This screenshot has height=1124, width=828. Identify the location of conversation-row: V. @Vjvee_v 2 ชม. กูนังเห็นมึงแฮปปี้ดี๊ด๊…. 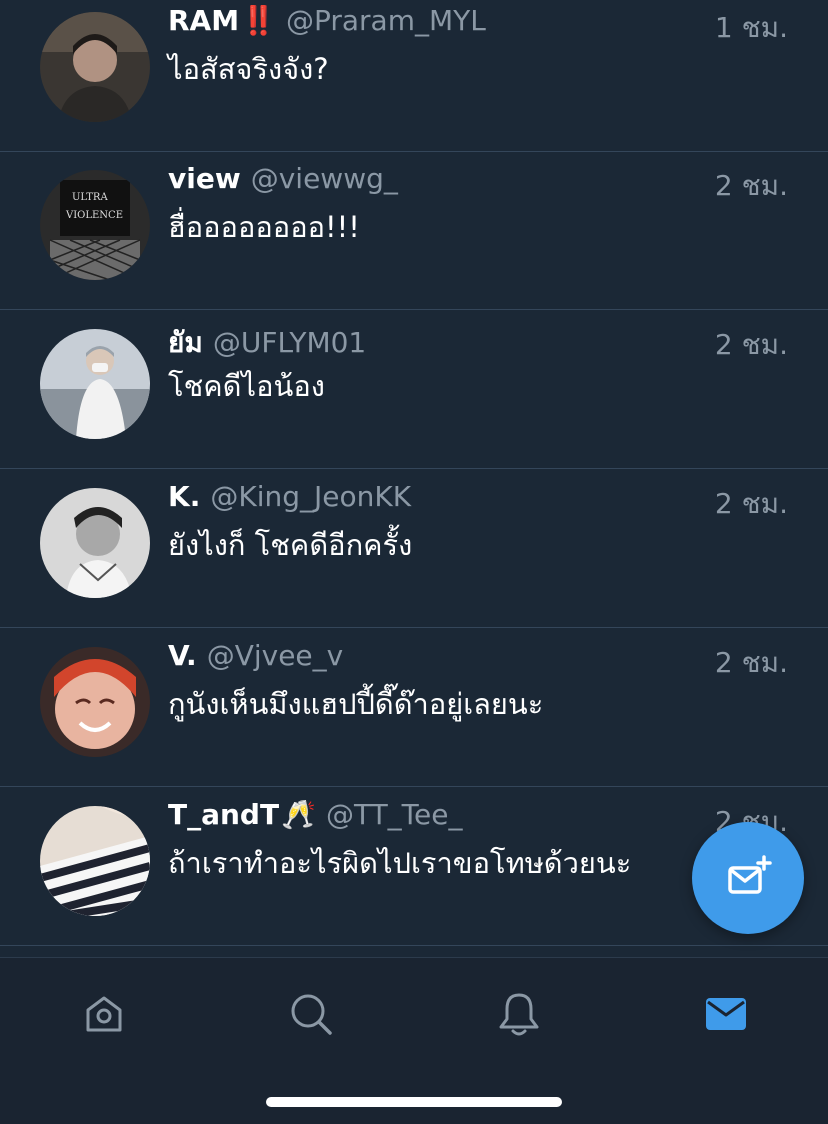
(414, 708).